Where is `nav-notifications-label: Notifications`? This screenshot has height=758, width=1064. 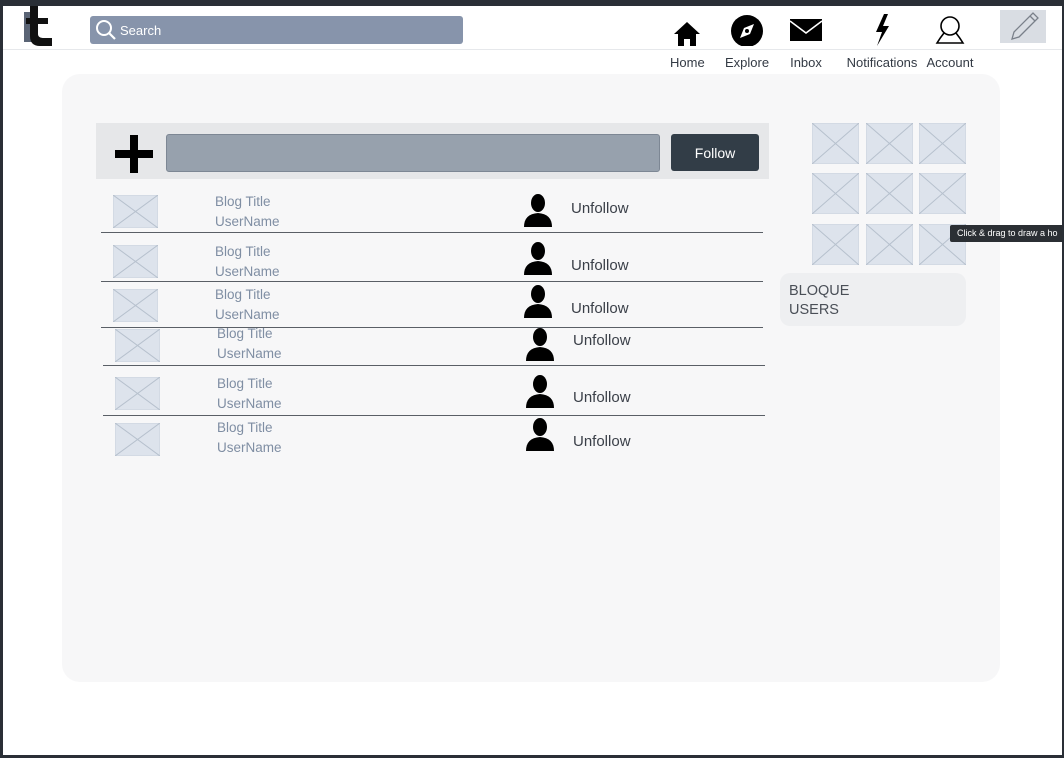 nav-notifications-label: Notifications is located at coordinates (882, 62).